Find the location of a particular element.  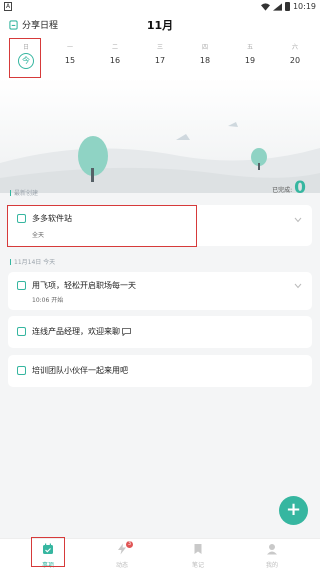

week-strip: 日 今 一 15 二 16 三 17 四 18 五 19 六 20 is located at coordinates (160, 57).